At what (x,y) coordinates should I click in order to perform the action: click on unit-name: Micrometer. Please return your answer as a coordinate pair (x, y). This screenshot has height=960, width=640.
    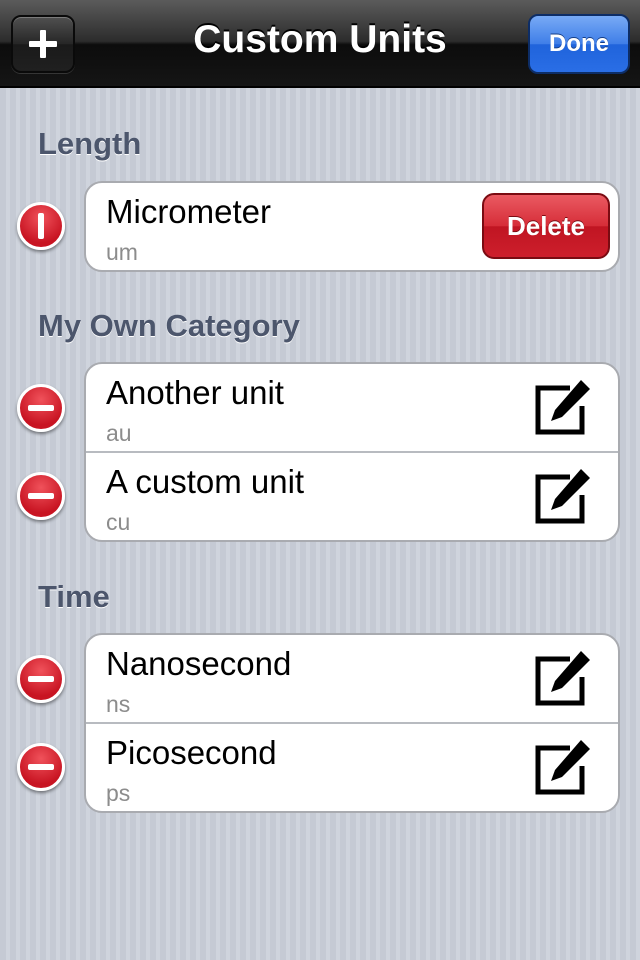
    Looking at the image, I should click on (189, 211).